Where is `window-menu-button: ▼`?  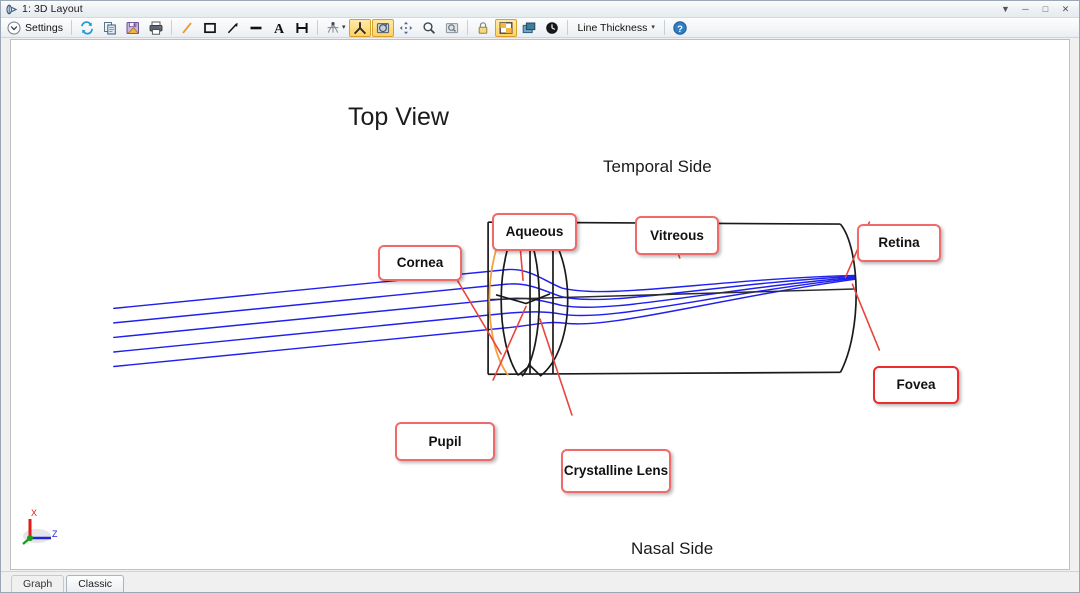 window-menu-button: ▼ is located at coordinates (1005, 9).